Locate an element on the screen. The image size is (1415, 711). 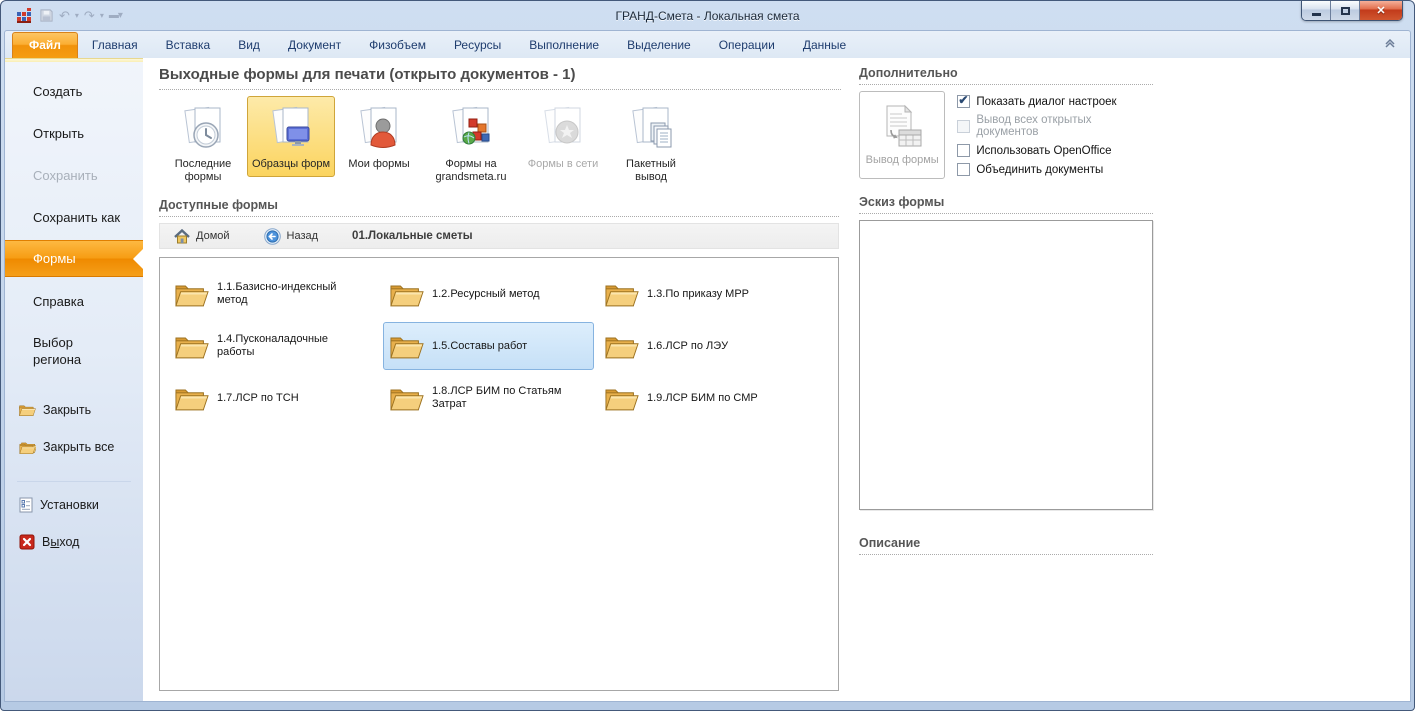
tab-vstavka: Вставка is located at coordinates (188, 45).